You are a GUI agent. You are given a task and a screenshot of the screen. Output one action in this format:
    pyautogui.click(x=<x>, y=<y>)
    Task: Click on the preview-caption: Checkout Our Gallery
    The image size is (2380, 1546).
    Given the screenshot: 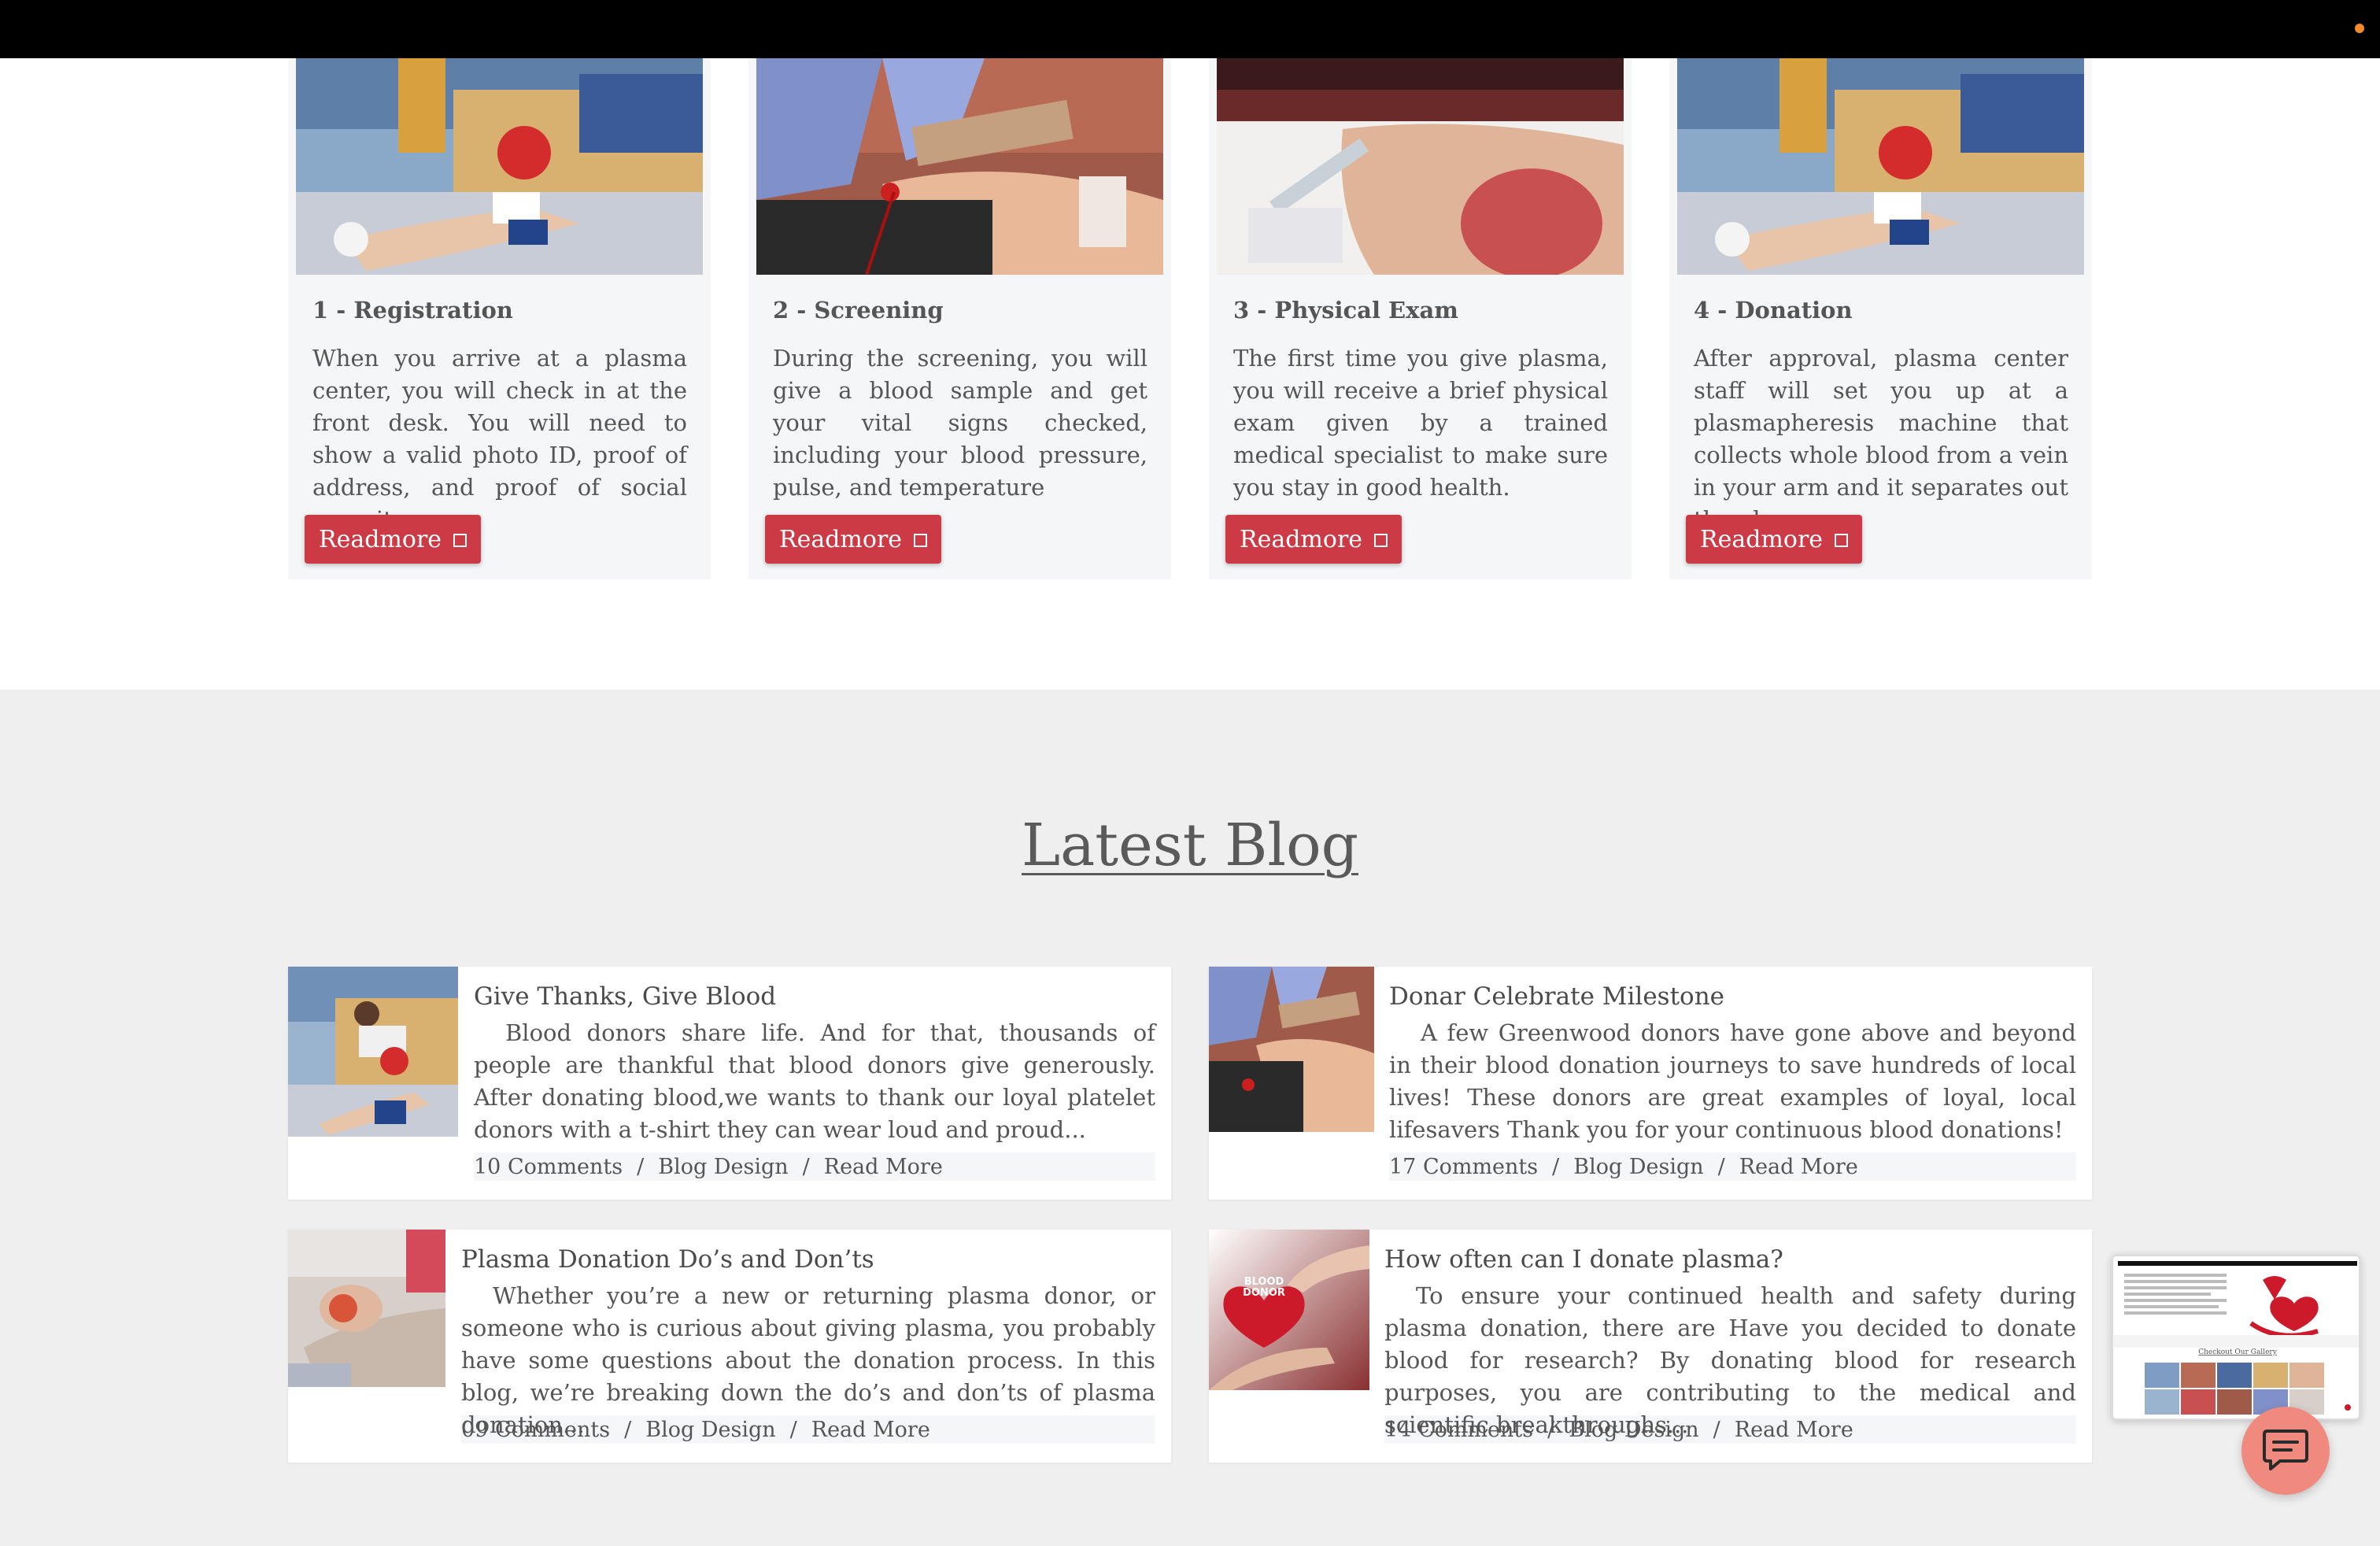 What is the action you would take?
    pyautogui.click(x=2237, y=1352)
    